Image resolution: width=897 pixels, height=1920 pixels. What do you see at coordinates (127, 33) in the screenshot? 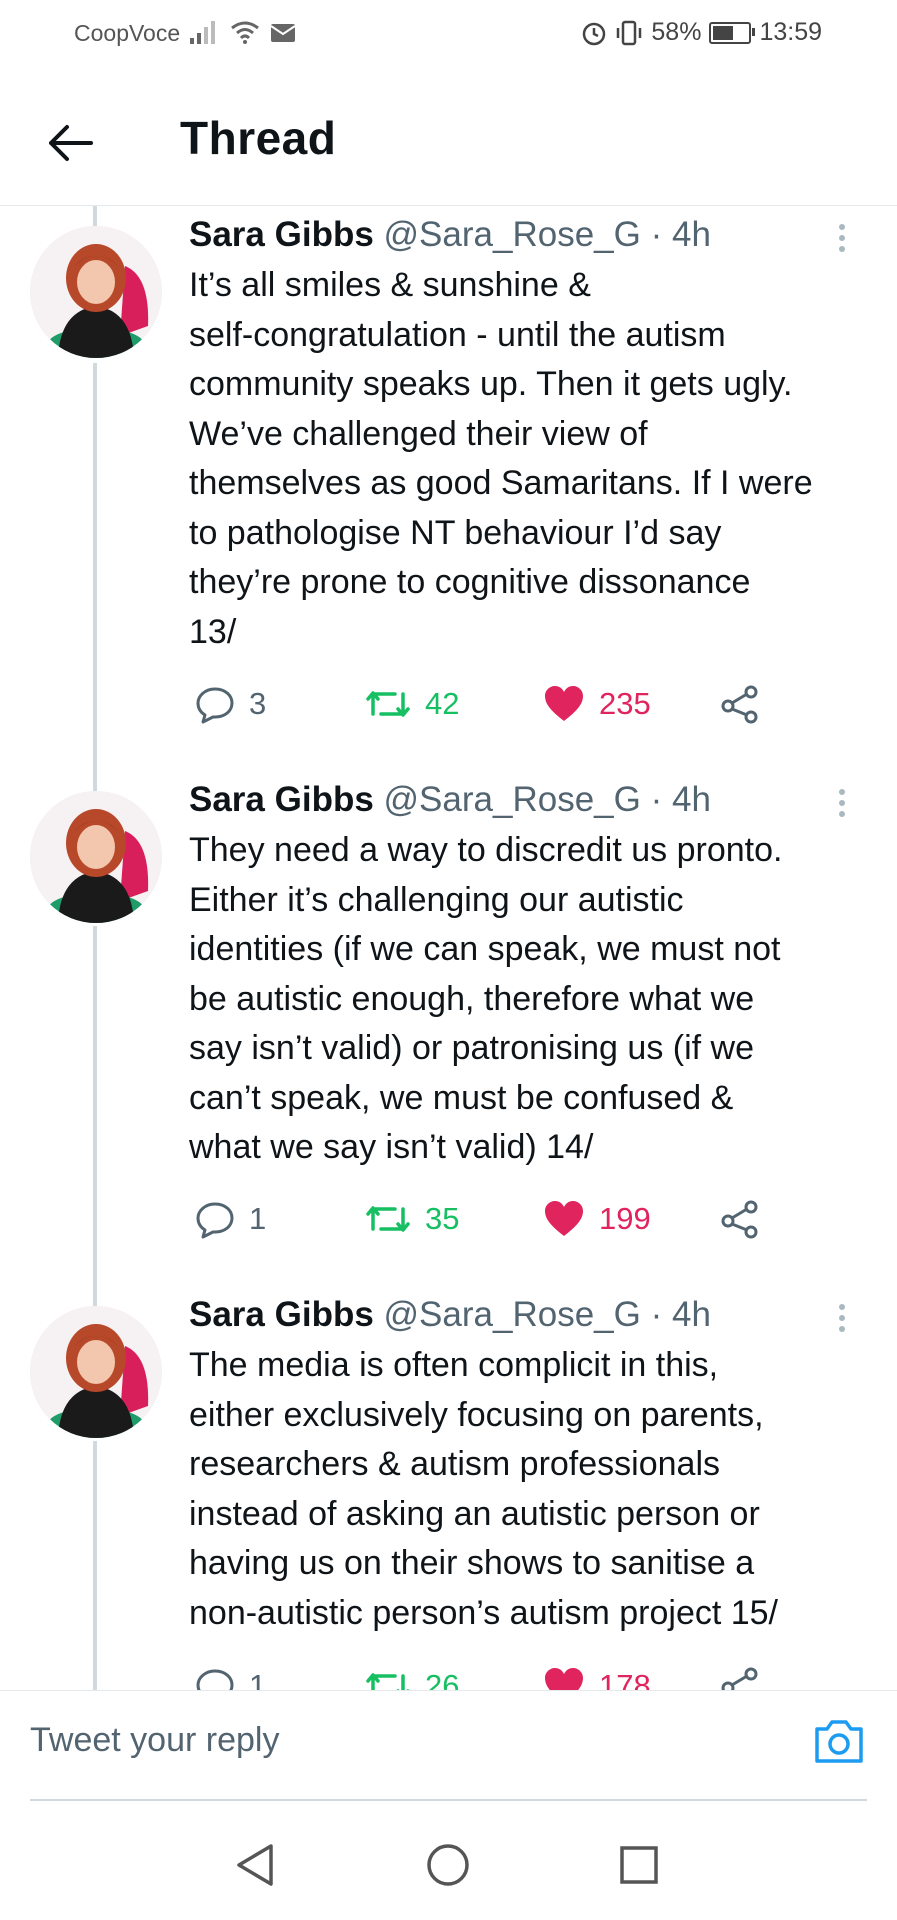
I see `carrier-name: CoopVoce` at bounding box center [127, 33].